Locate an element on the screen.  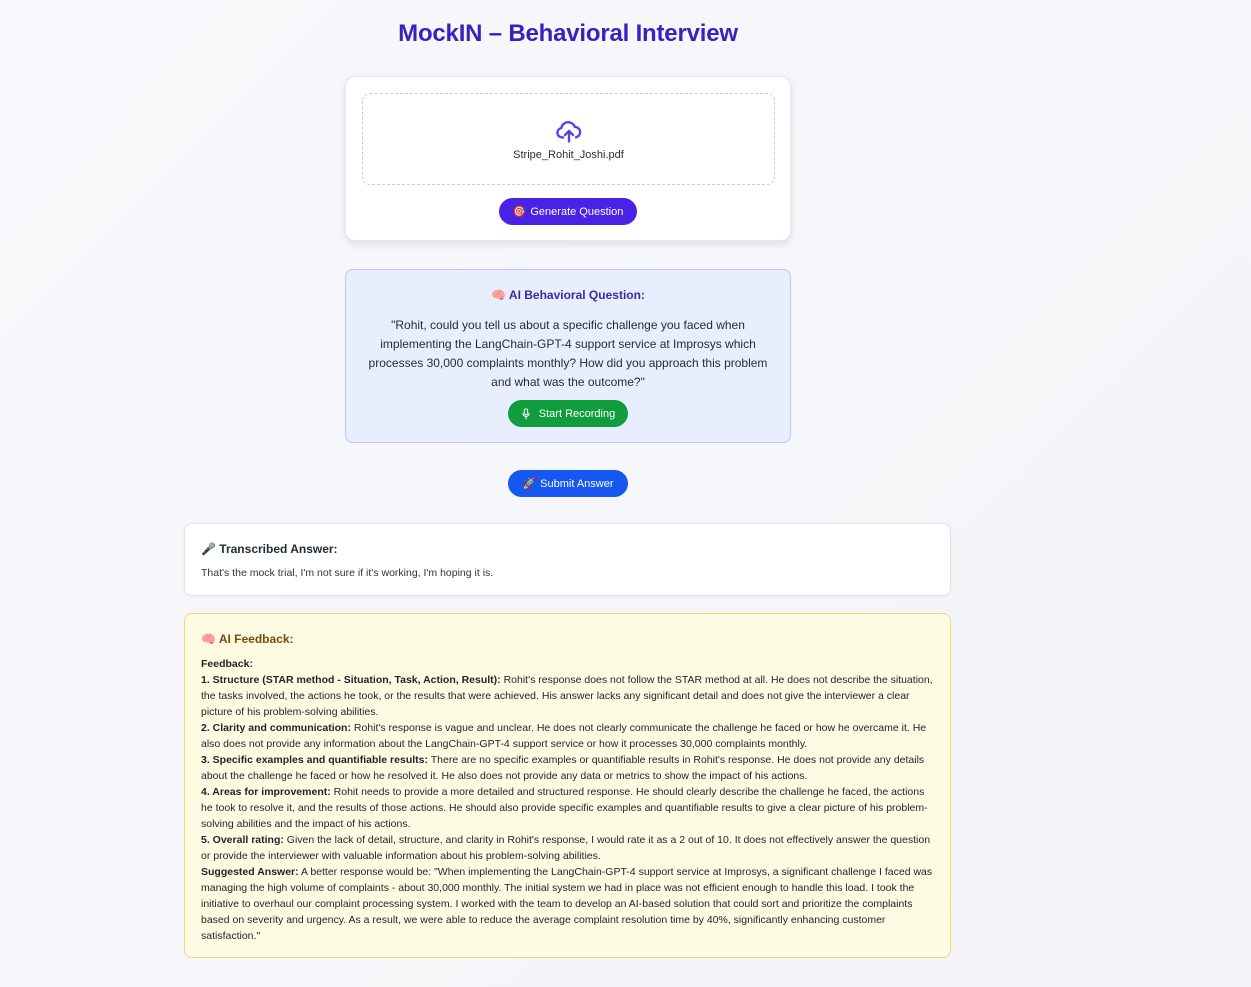
feedback-heading: 🧠 AI Feedback: is located at coordinates (247, 639).